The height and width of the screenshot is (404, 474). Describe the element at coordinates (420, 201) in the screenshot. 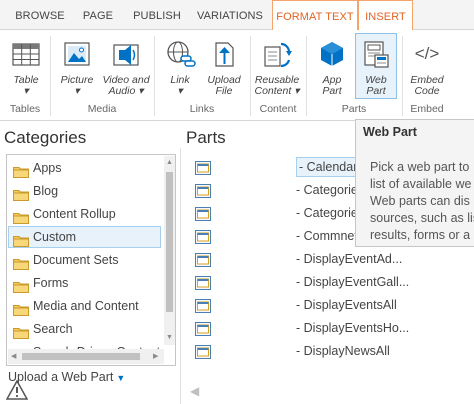

I see `tooltip-text-line: Web parts can dis` at that location.